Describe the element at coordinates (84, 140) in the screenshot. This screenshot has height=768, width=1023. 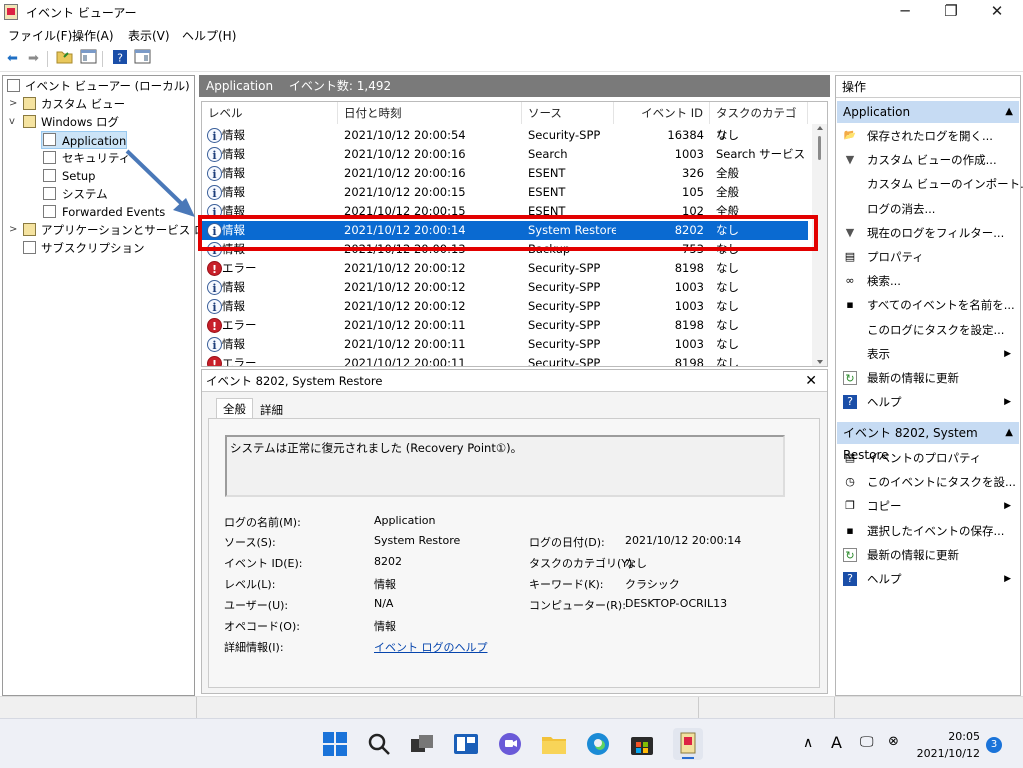
I see `tree-item-application: Application` at that location.